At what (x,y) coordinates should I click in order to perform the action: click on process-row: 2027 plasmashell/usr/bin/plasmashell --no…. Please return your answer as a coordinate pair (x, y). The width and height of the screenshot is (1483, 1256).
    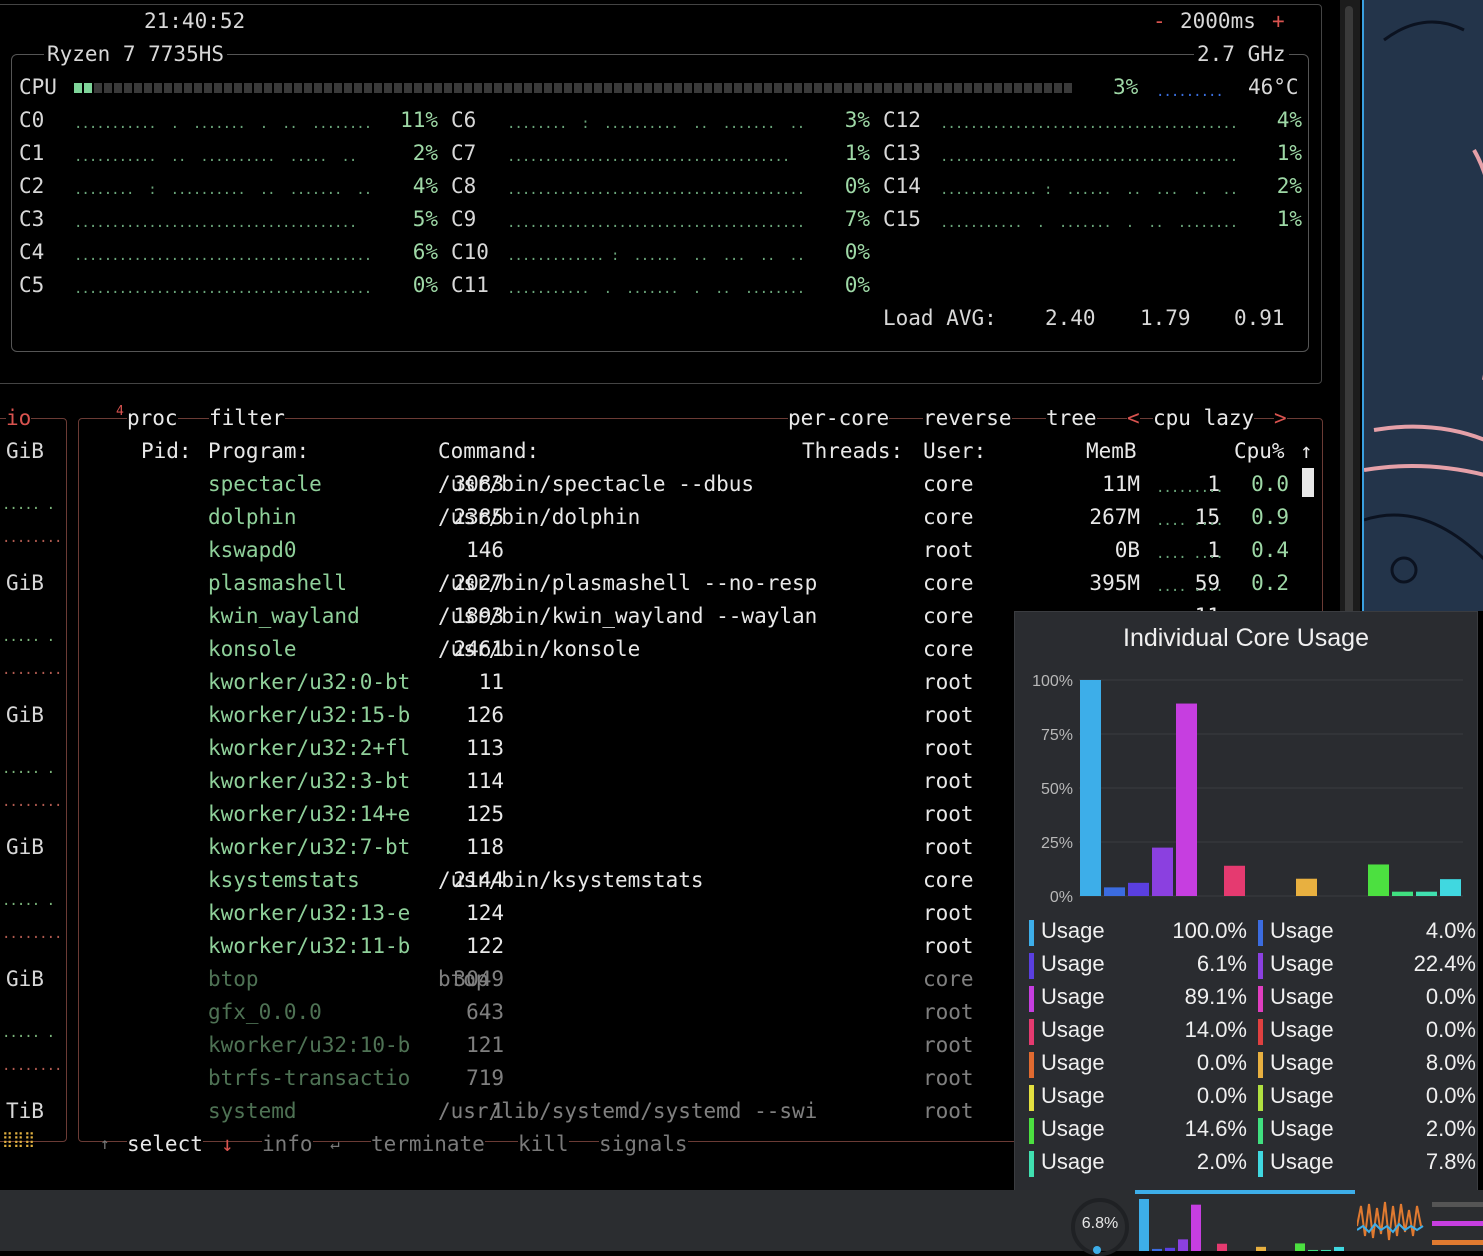
    Looking at the image, I should click on (660, 587).